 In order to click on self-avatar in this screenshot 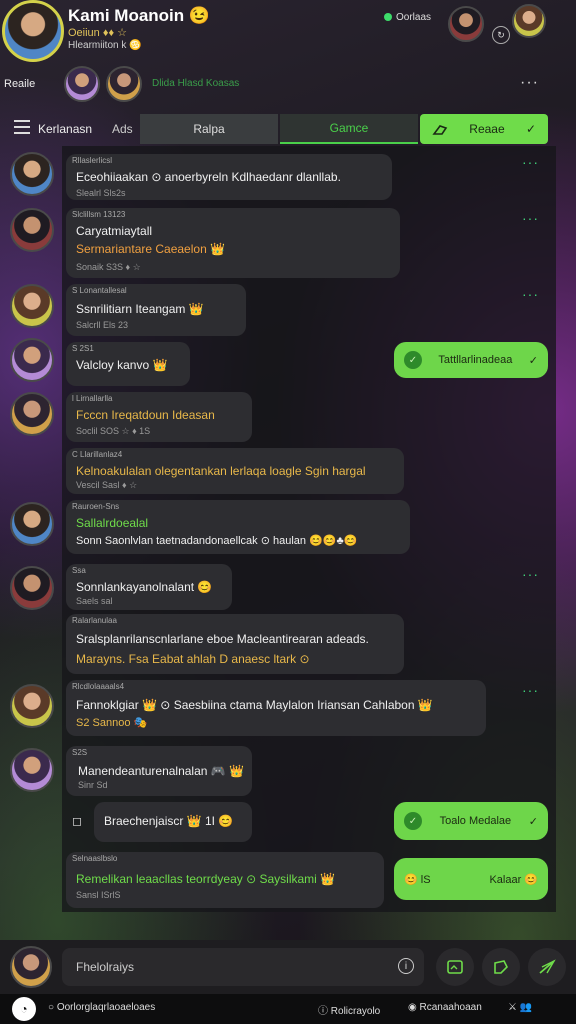, I will do `click(31, 967)`.